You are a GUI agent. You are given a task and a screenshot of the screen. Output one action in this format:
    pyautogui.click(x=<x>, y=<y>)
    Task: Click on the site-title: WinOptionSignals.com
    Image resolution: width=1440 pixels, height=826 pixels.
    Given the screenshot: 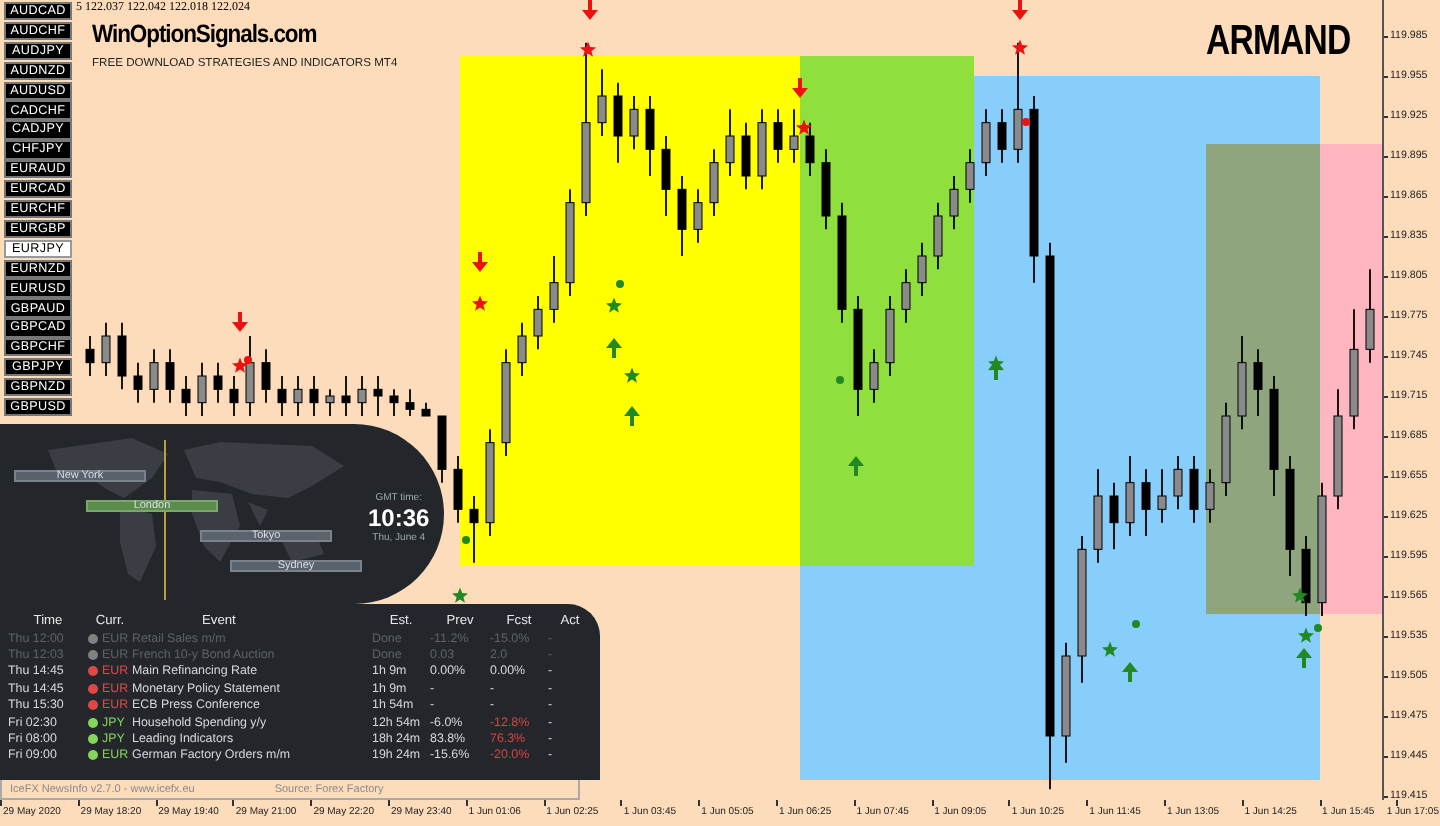 What is the action you would take?
    pyautogui.click(x=204, y=34)
    